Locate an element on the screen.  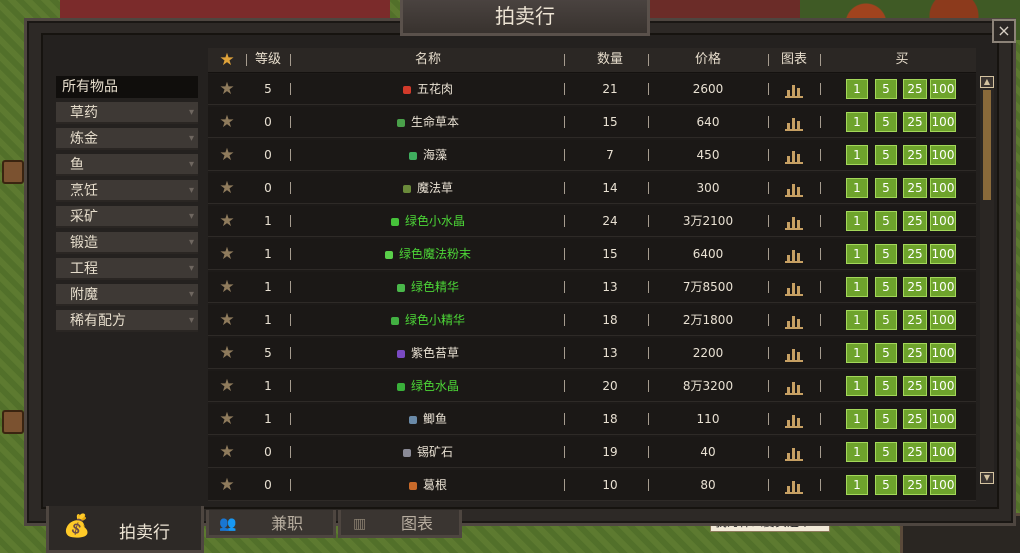
column-header-quantity: 数量 is located at coordinates (610, 60).